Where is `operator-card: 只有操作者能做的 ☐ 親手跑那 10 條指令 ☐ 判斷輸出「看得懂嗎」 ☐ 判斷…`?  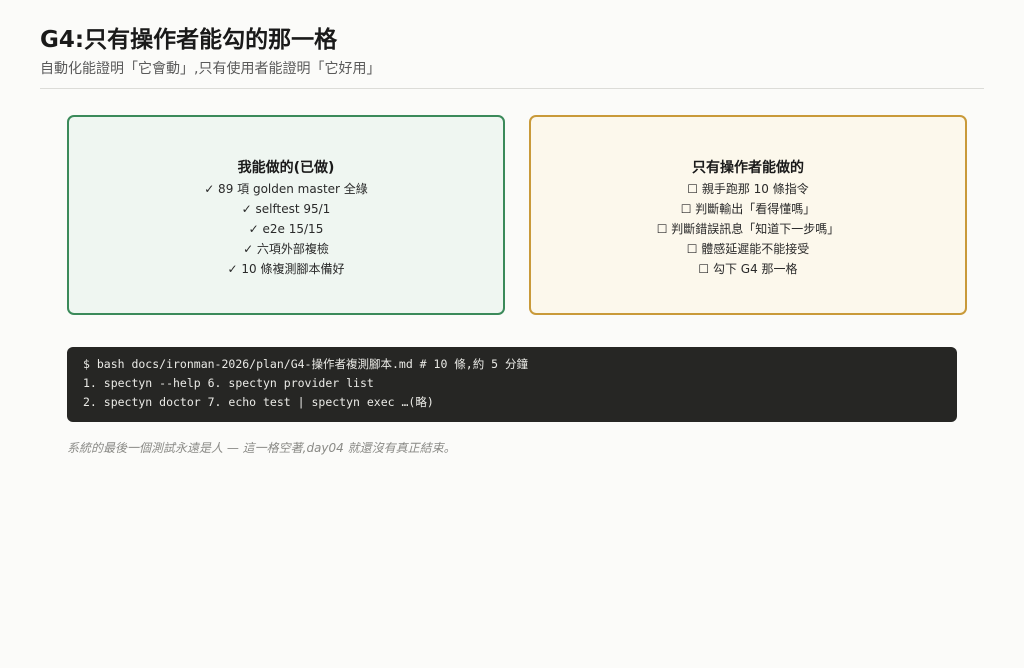
operator-card: 只有操作者能做的 ☐ 親手跑那 10 條指令 ☐ 判斷輸出「看得懂嗎」 ☐ 判斷… is located at coordinates (748, 215).